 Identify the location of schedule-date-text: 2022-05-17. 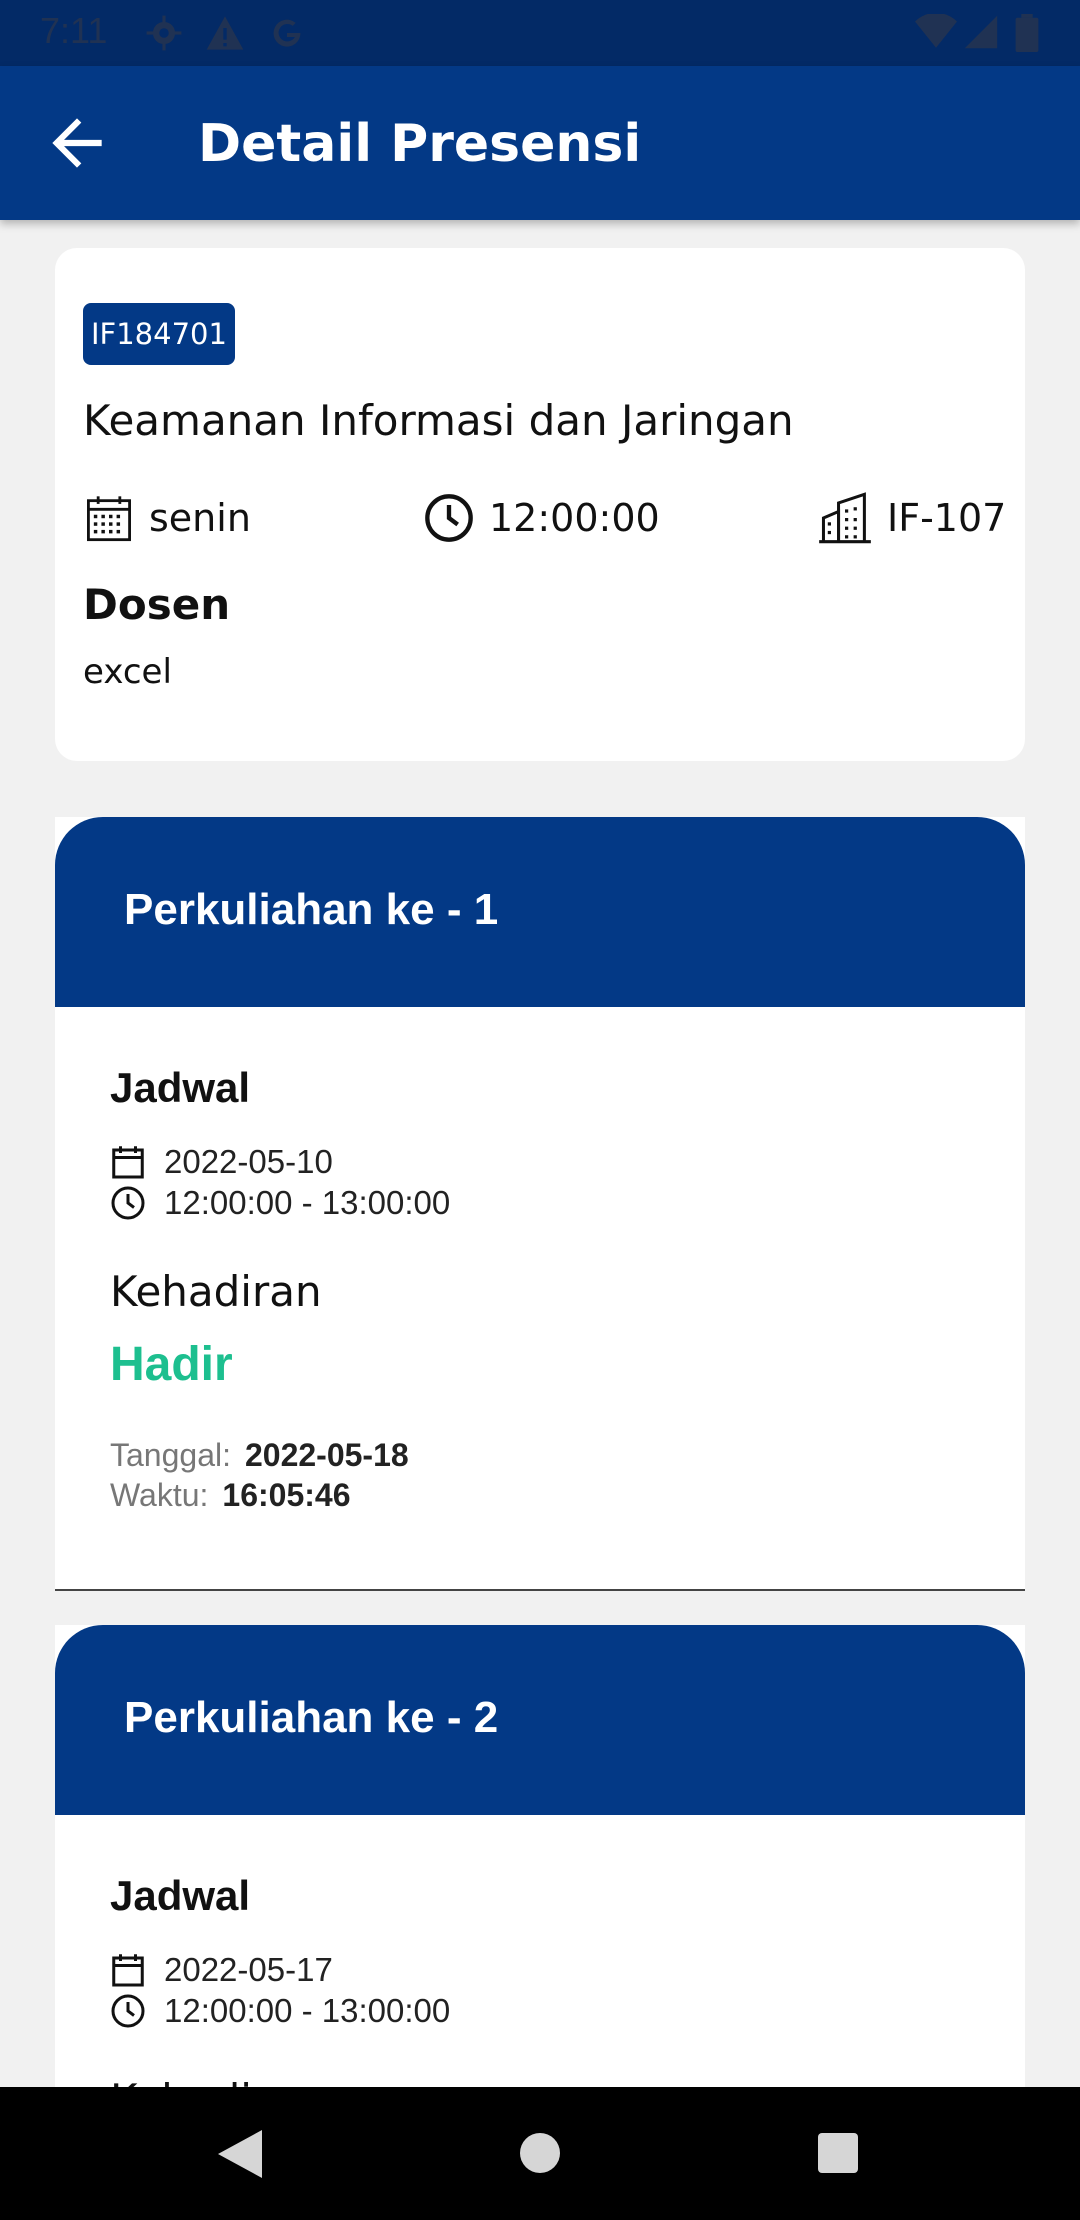
(248, 1969).